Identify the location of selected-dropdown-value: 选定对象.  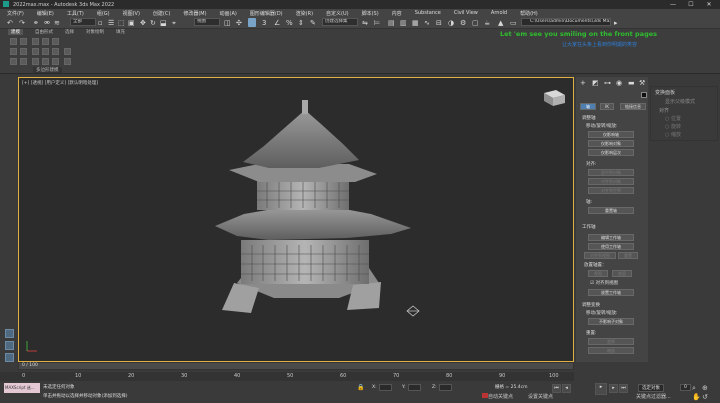
(651, 388).